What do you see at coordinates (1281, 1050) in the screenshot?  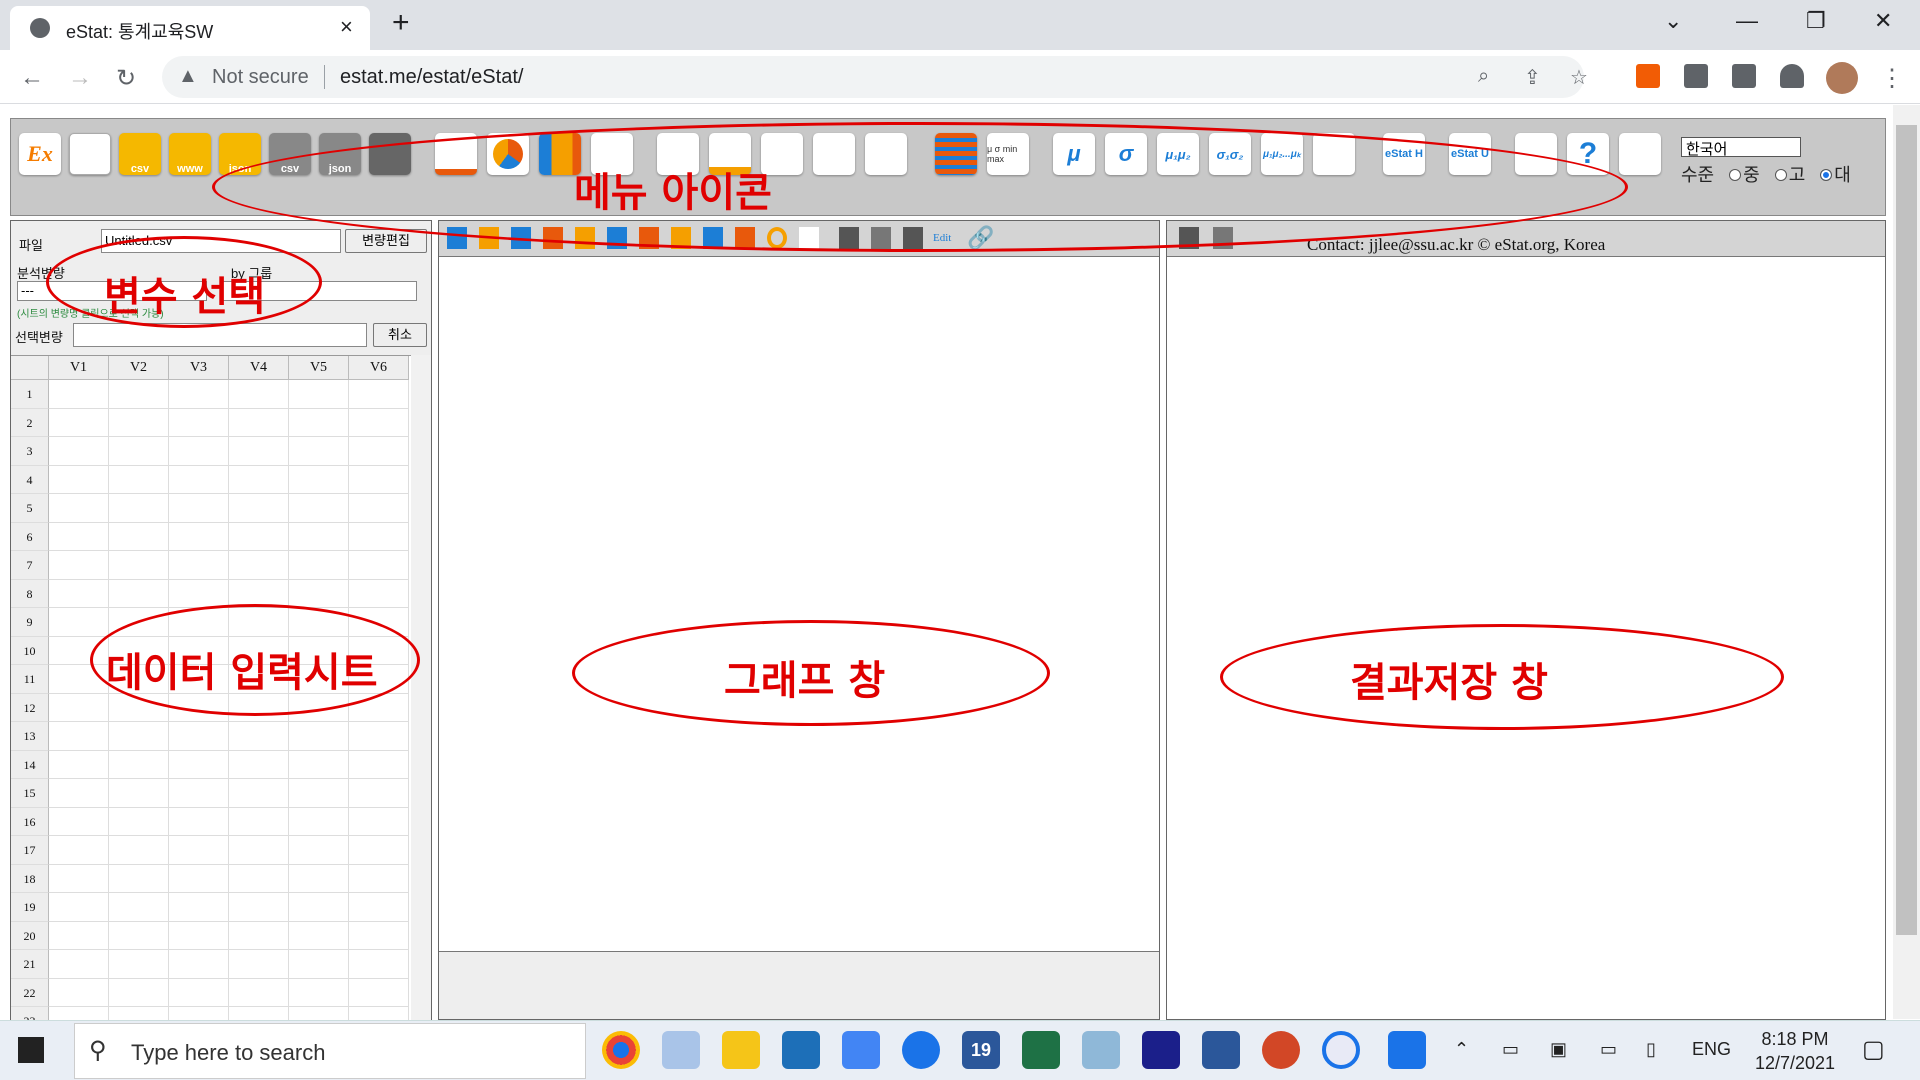 I see `powerpoint-icon` at bounding box center [1281, 1050].